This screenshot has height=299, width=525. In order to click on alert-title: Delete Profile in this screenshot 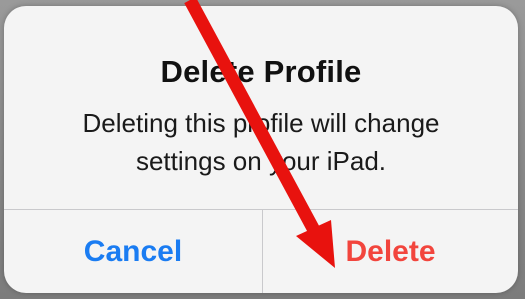, I will do `click(261, 71)`.